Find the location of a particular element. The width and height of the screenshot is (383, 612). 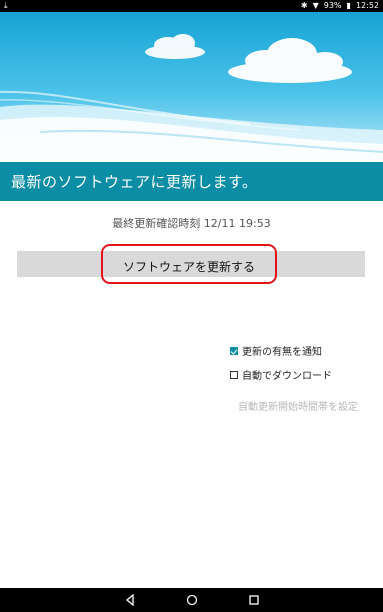

bluetooth-icon: ✱ is located at coordinates (304, 5).